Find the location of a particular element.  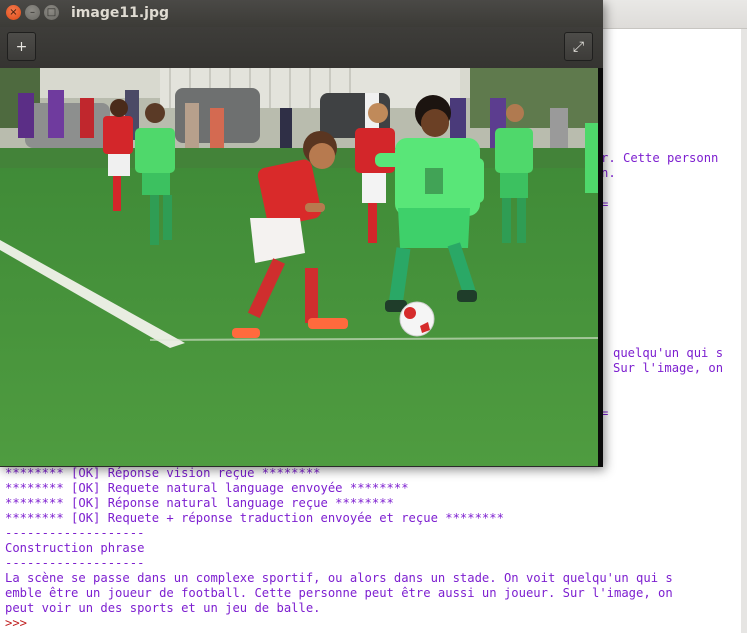

shell-prompt: >>> is located at coordinates (16, 623).